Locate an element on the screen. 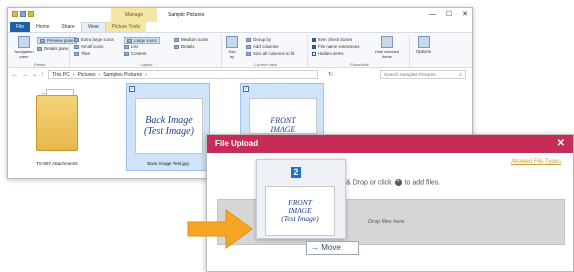 The image size is (574, 272). minimize-button: — is located at coordinates (432, 15).